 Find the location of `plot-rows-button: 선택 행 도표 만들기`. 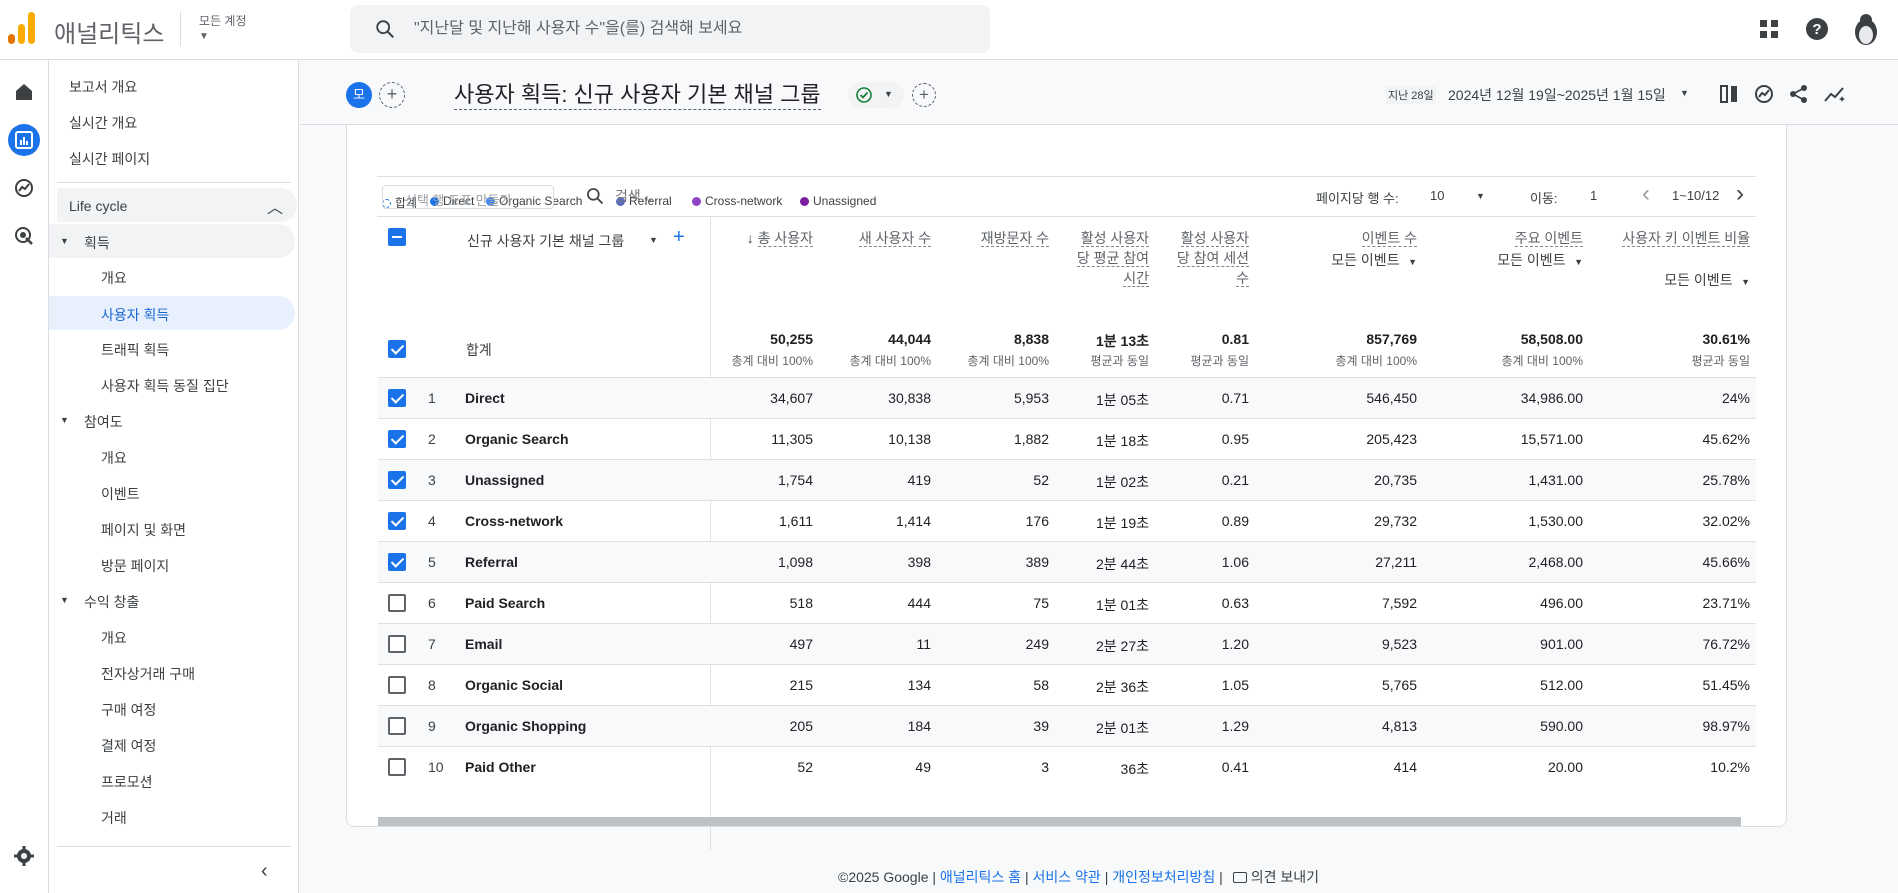

plot-rows-button: 선택 행 도표 만들기 is located at coordinates (468, 197).